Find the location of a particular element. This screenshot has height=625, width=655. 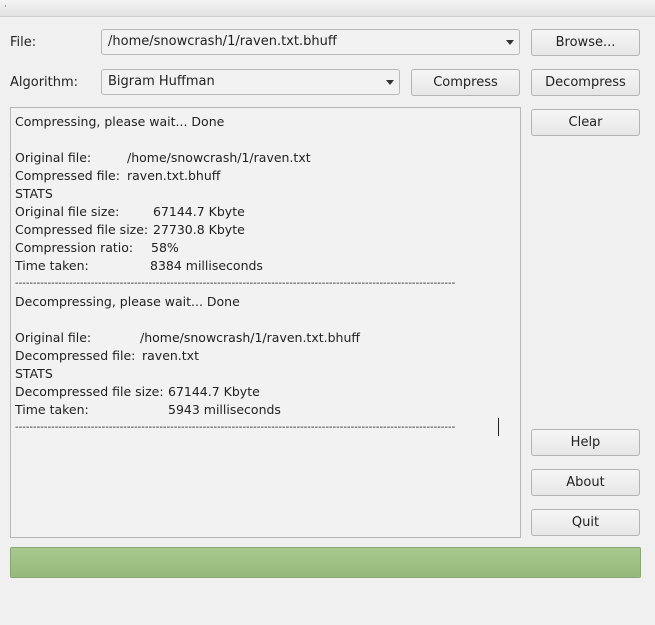

output-value: 58% is located at coordinates (165, 247).